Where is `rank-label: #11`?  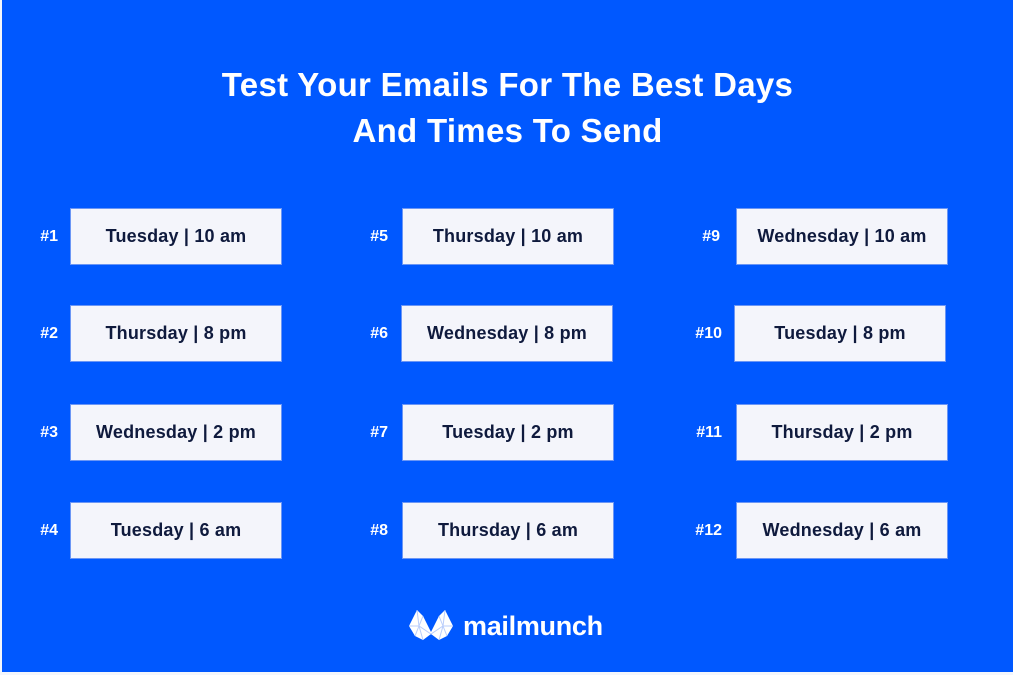
rank-label: #11 is located at coordinates (709, 432).